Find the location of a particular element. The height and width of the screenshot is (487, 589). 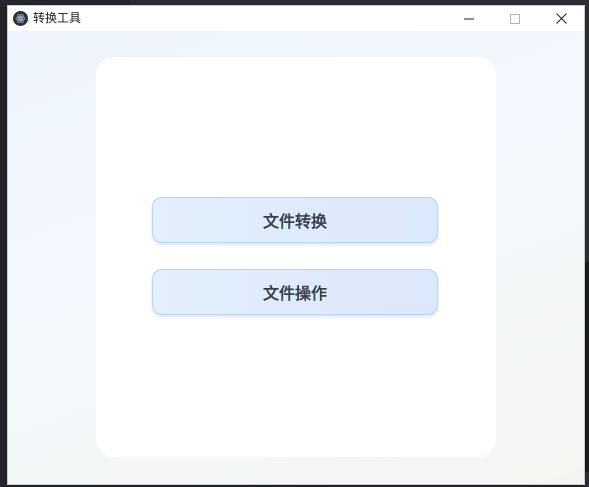

maximize-icon is located at coordinates (515, 18).